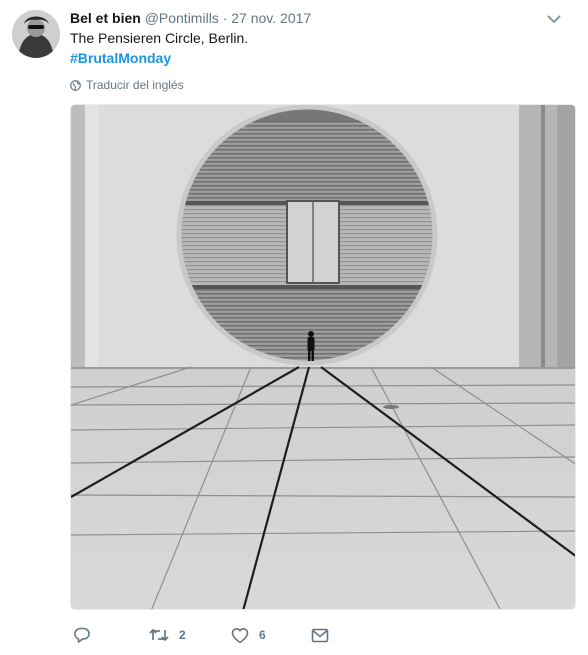  I want to click on like-button: 6, so click(248, 635).